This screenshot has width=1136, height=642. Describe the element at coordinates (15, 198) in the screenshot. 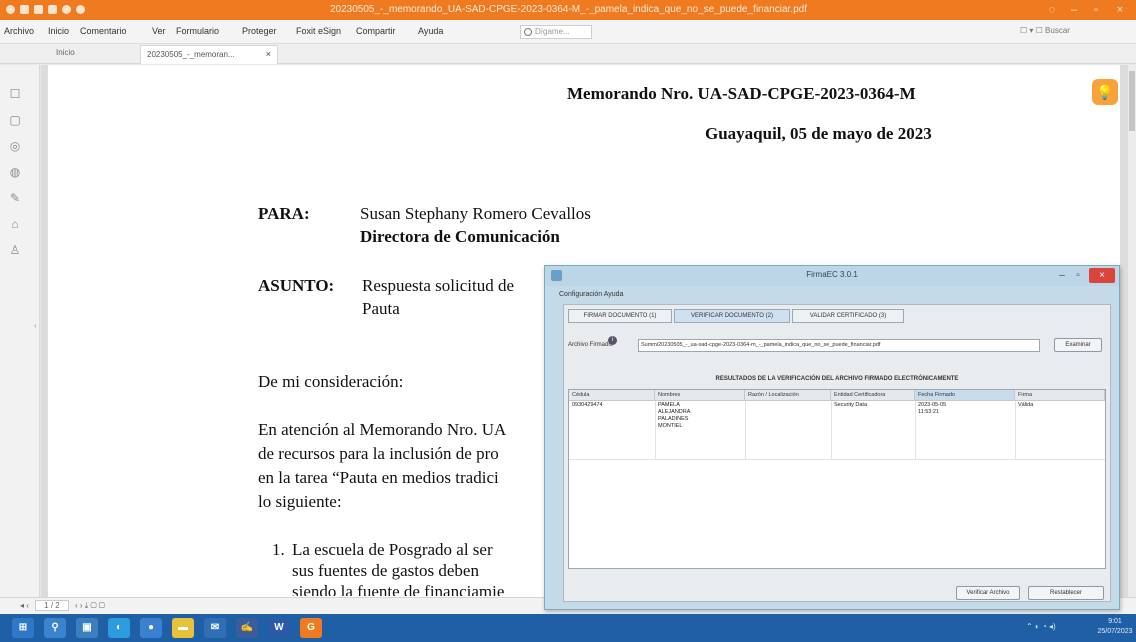

I see `attachment-icon: ✎` at that location.